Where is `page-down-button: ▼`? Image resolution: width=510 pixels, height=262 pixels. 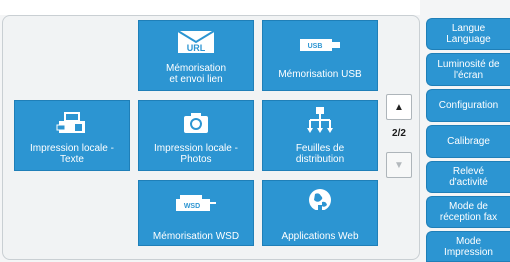 page-down-button: ▼ is located at coordinates (399, 165).